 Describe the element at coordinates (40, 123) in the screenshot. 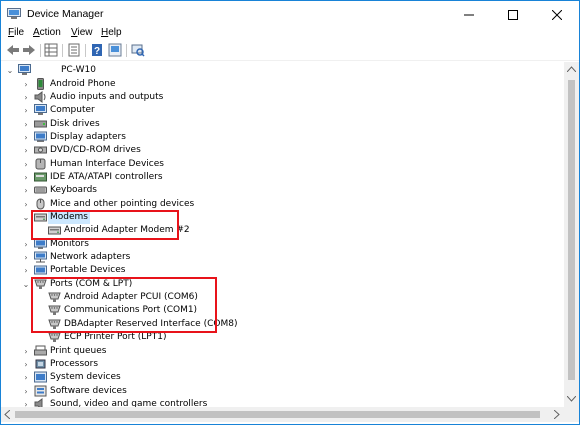

I see `disk-icon` at that location.